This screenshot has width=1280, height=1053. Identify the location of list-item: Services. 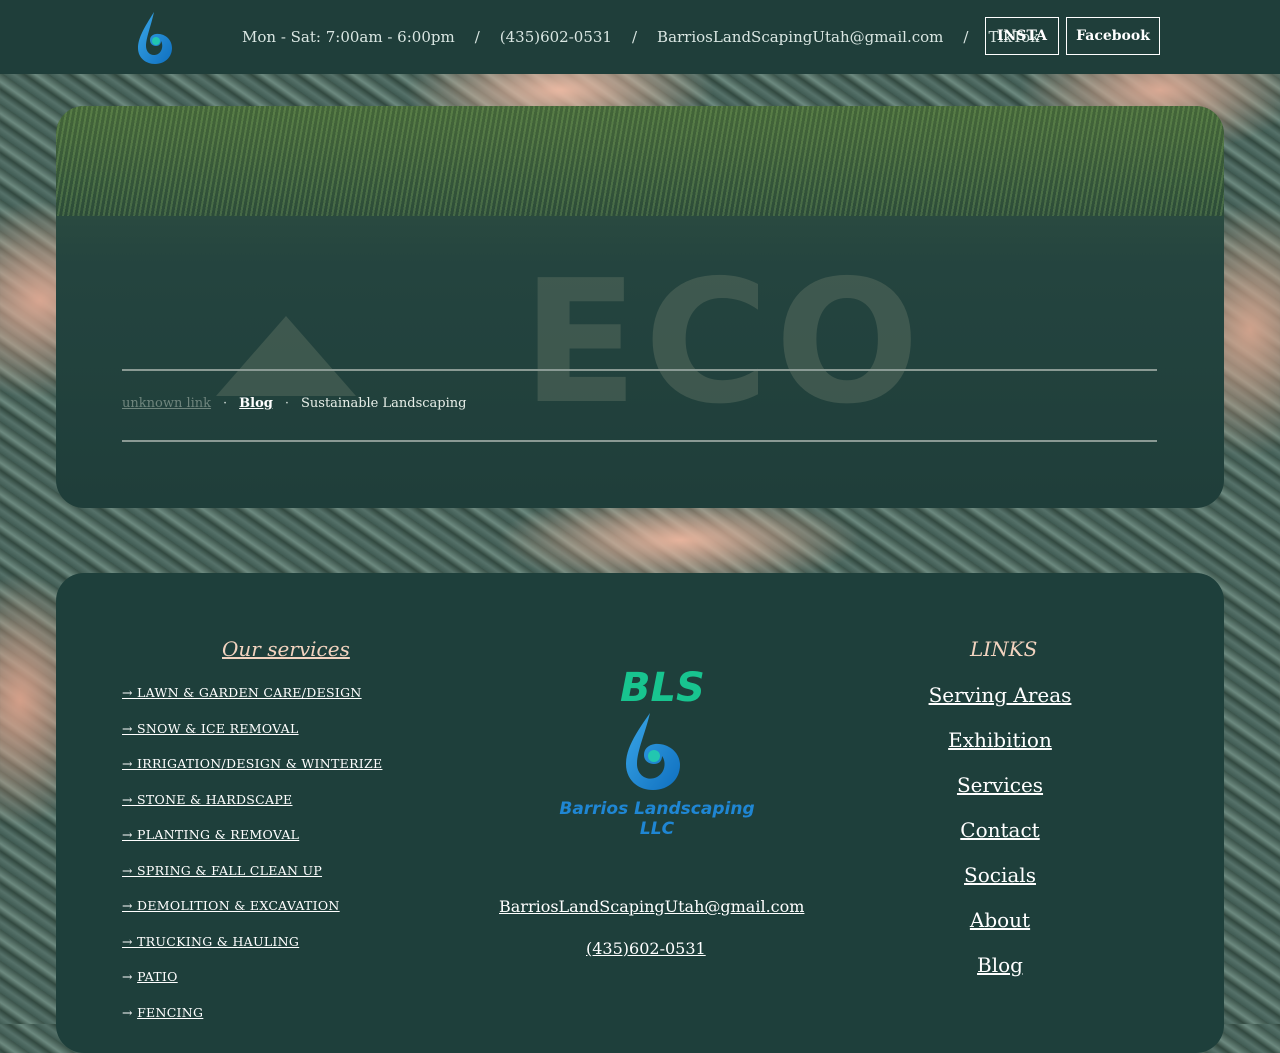
(1000, 785).